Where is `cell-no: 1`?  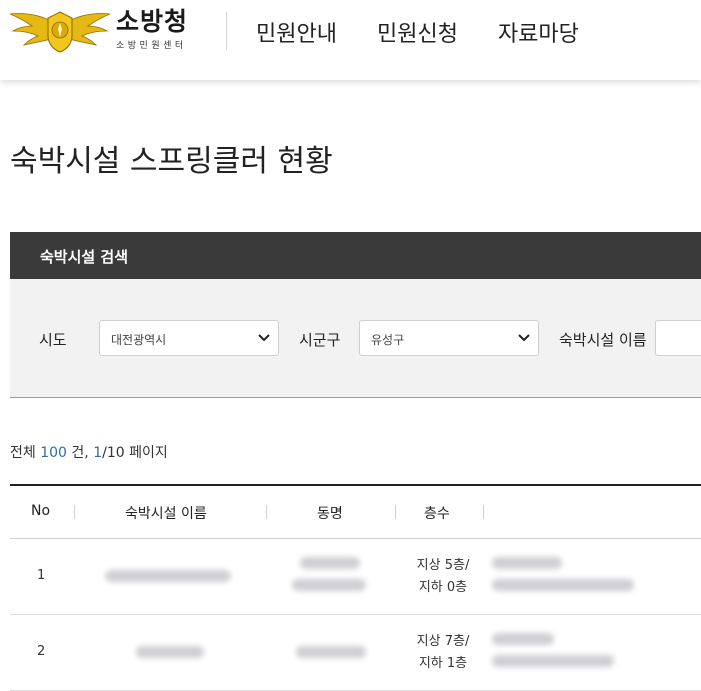
cell-no: 1 is located at coordinates (41, 575).